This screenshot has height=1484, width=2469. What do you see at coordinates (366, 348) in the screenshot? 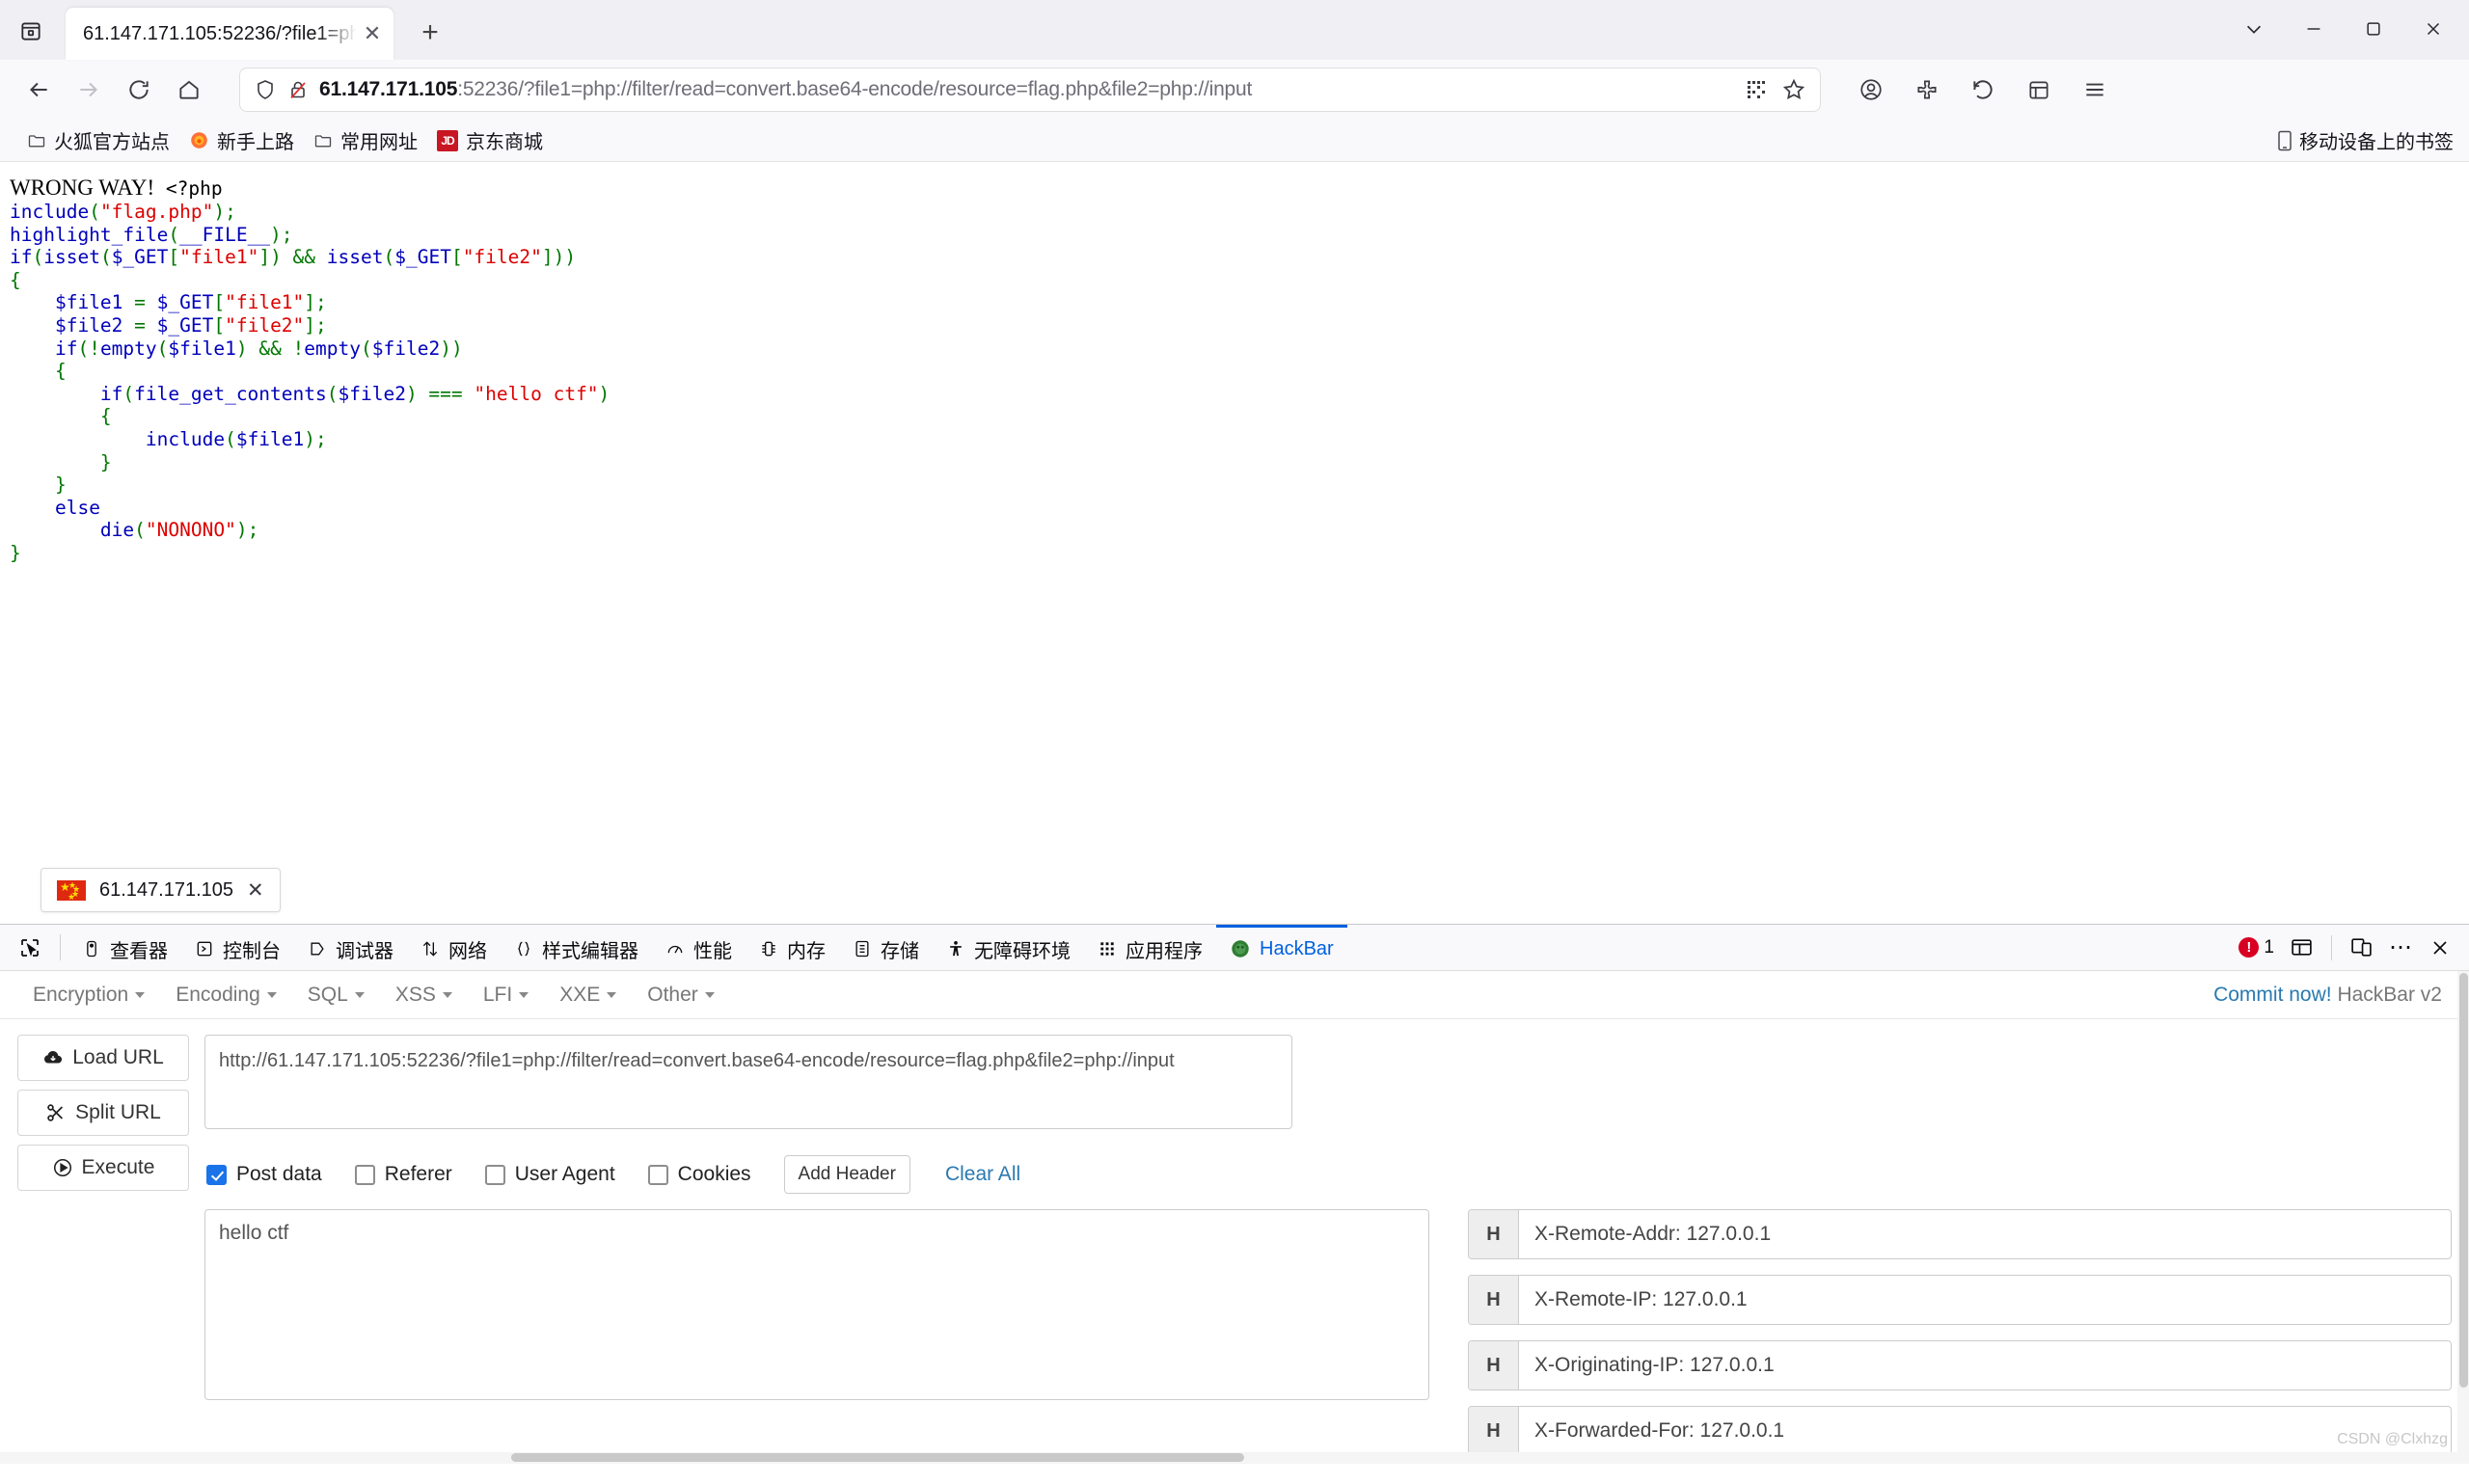
I see `code-token: (` at bounding box center [366, 348].